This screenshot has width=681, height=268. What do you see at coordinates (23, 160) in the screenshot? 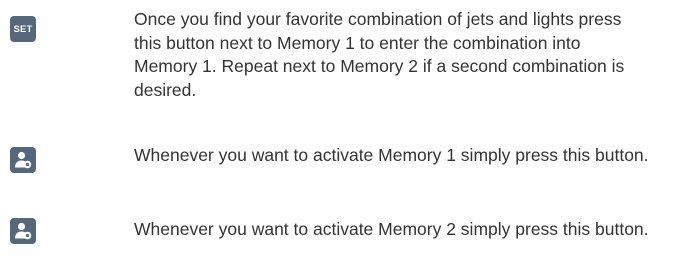
I see `memory-1-user-icon` at bounding box center [23, 160].